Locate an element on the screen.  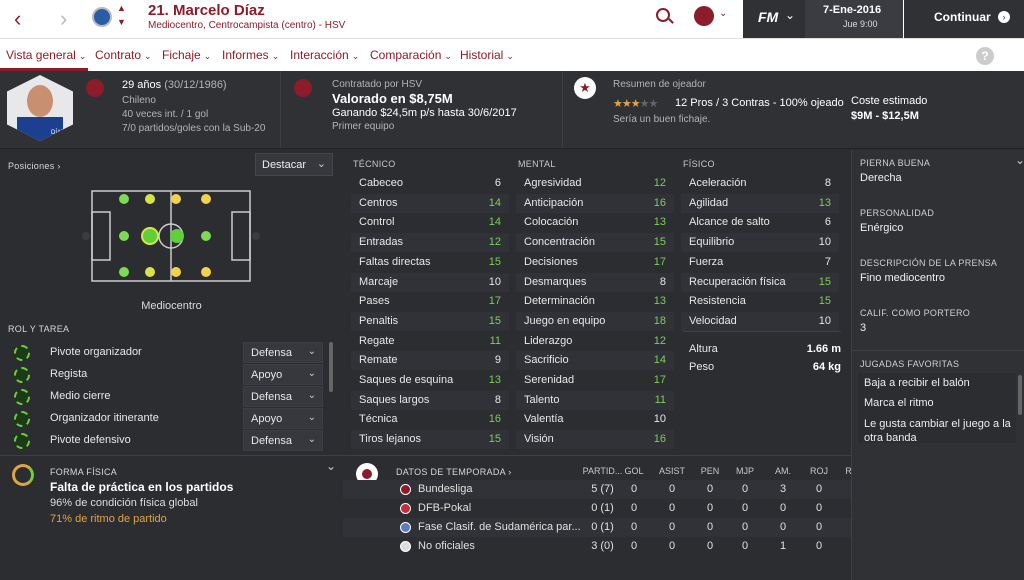
attribute-row: Técnica 16 is located at coordinates (430, 419).